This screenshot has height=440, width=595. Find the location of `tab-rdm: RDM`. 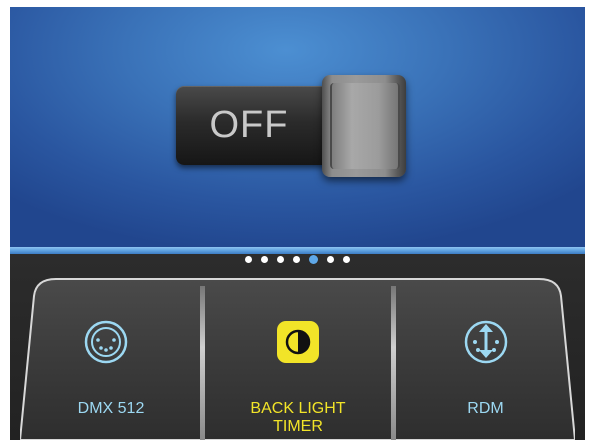

tab-rdm: RDM is located at coordinates (485, 359).